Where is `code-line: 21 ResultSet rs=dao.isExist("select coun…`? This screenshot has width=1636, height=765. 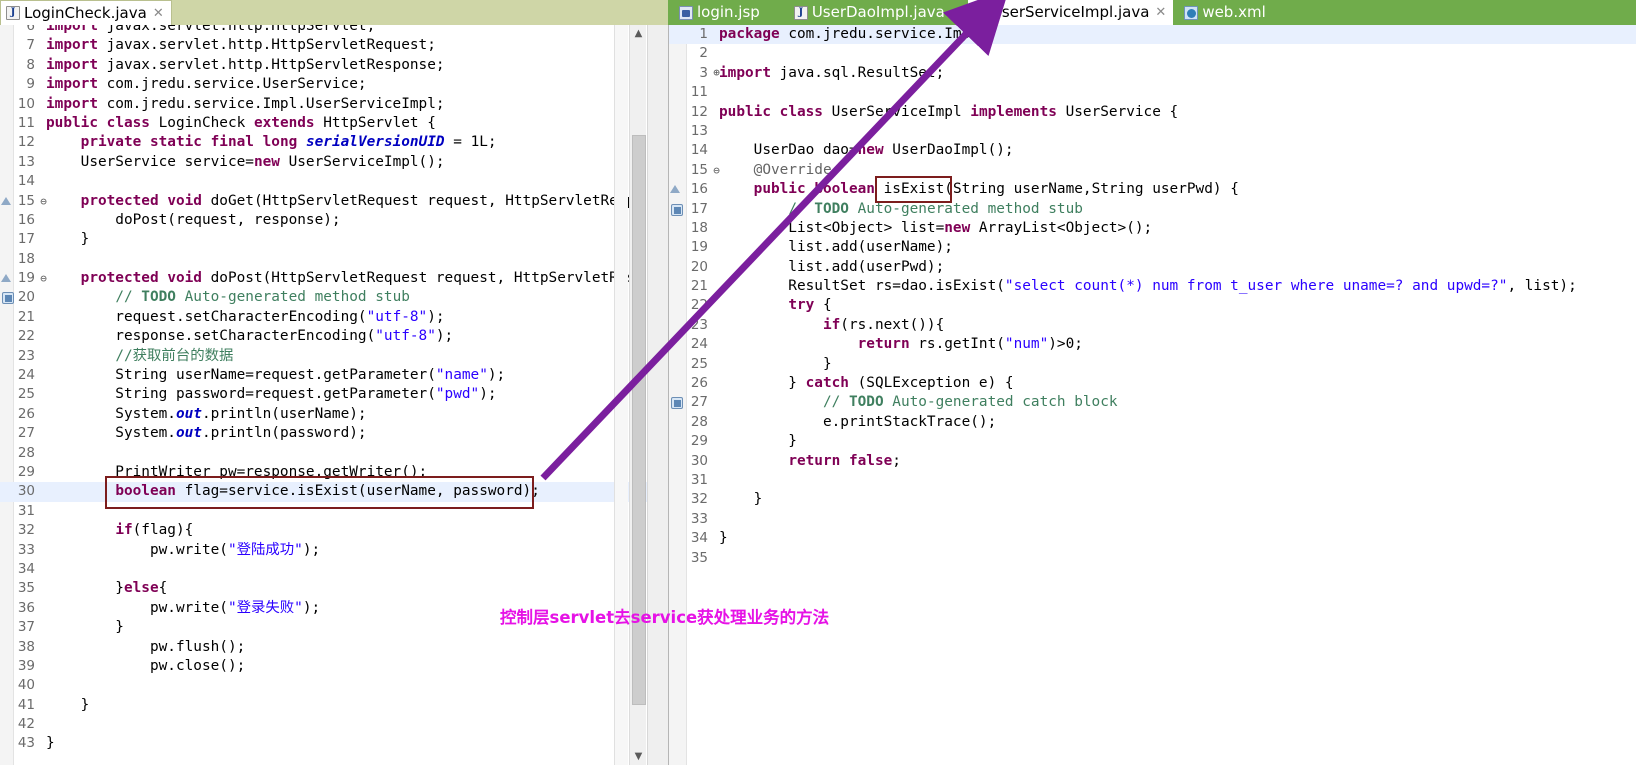 code-line: 21 ResultSet rs=dao.isExist("select coun… is located at coordinates (1152, 286).